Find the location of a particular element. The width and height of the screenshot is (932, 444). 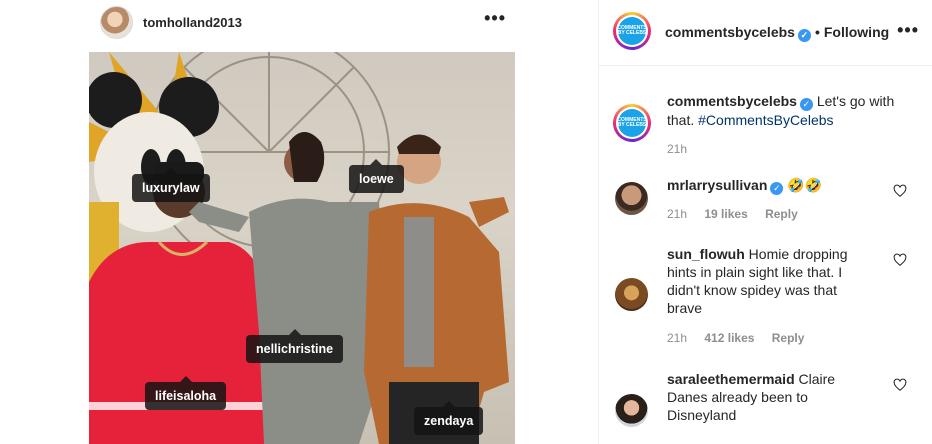

comment-meta: 21h 19 likes Reply is located at coordinates (739, 214).